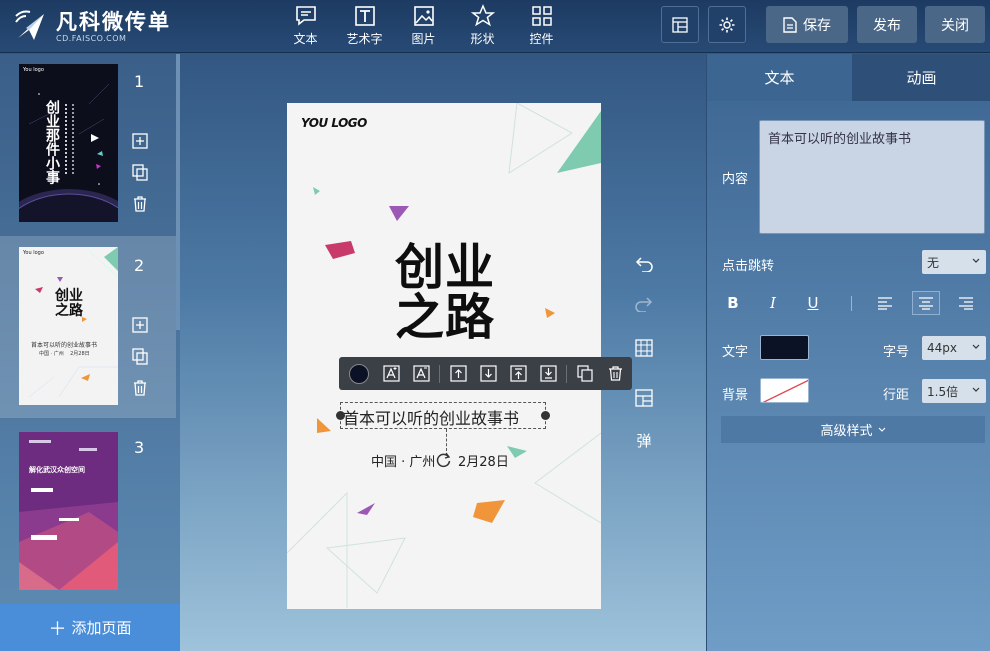 This screenshot has height=651, width=990. I want to click on publish-button: 发布, so click(887, 24).